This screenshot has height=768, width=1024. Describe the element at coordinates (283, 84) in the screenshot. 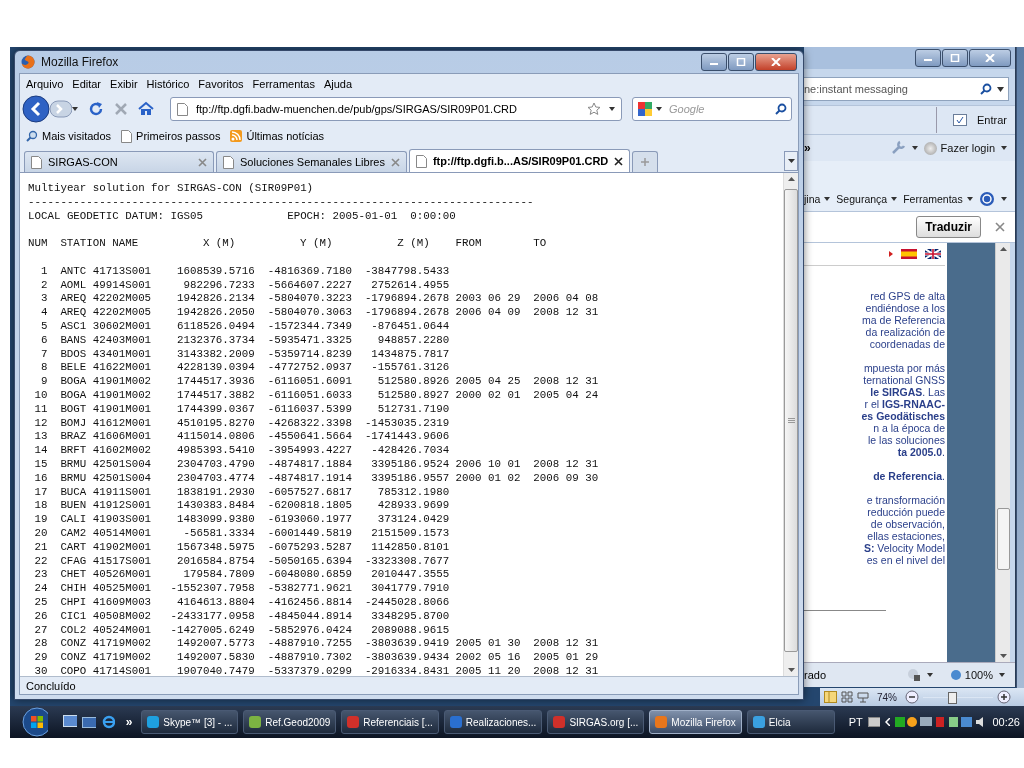

I see `menu-item: Ferramentas` at that location.